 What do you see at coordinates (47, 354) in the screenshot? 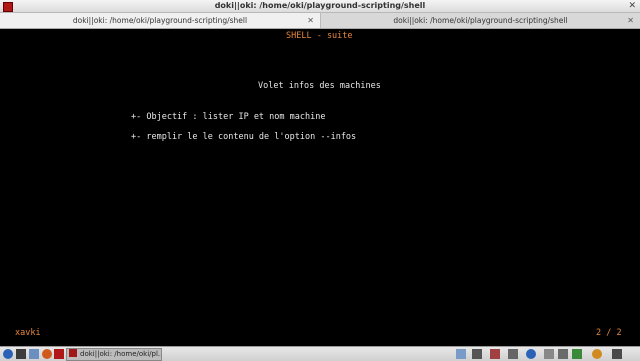
I see `browser-icon` at bounding box center [47, 354].